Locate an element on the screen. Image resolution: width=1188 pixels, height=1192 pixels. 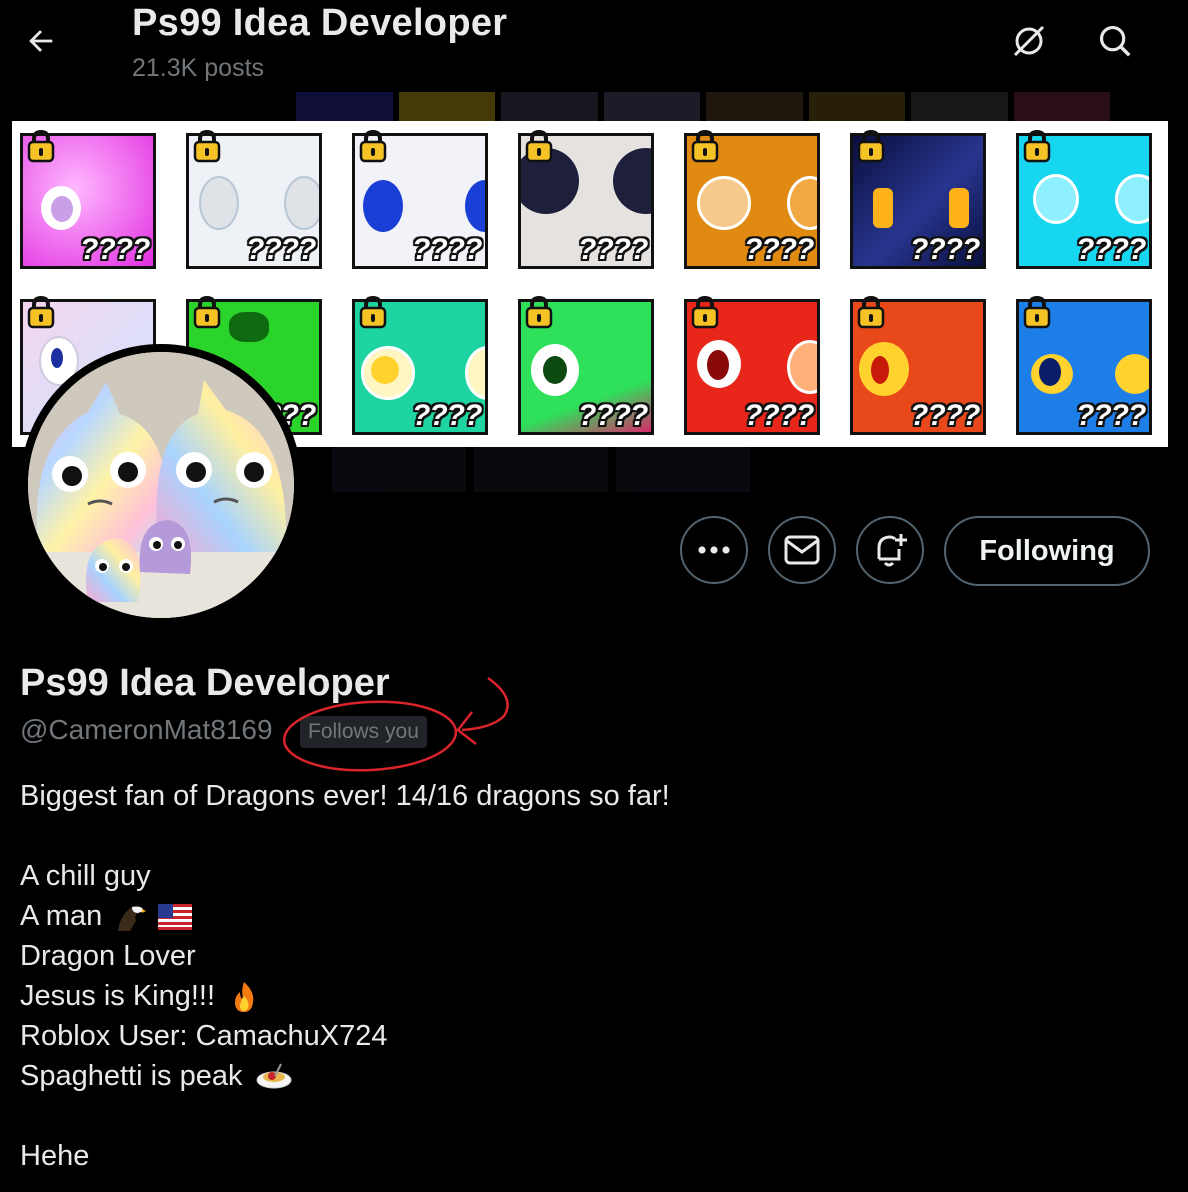
spaghetti-emoji-icon is located at coordinates (274, 1076).